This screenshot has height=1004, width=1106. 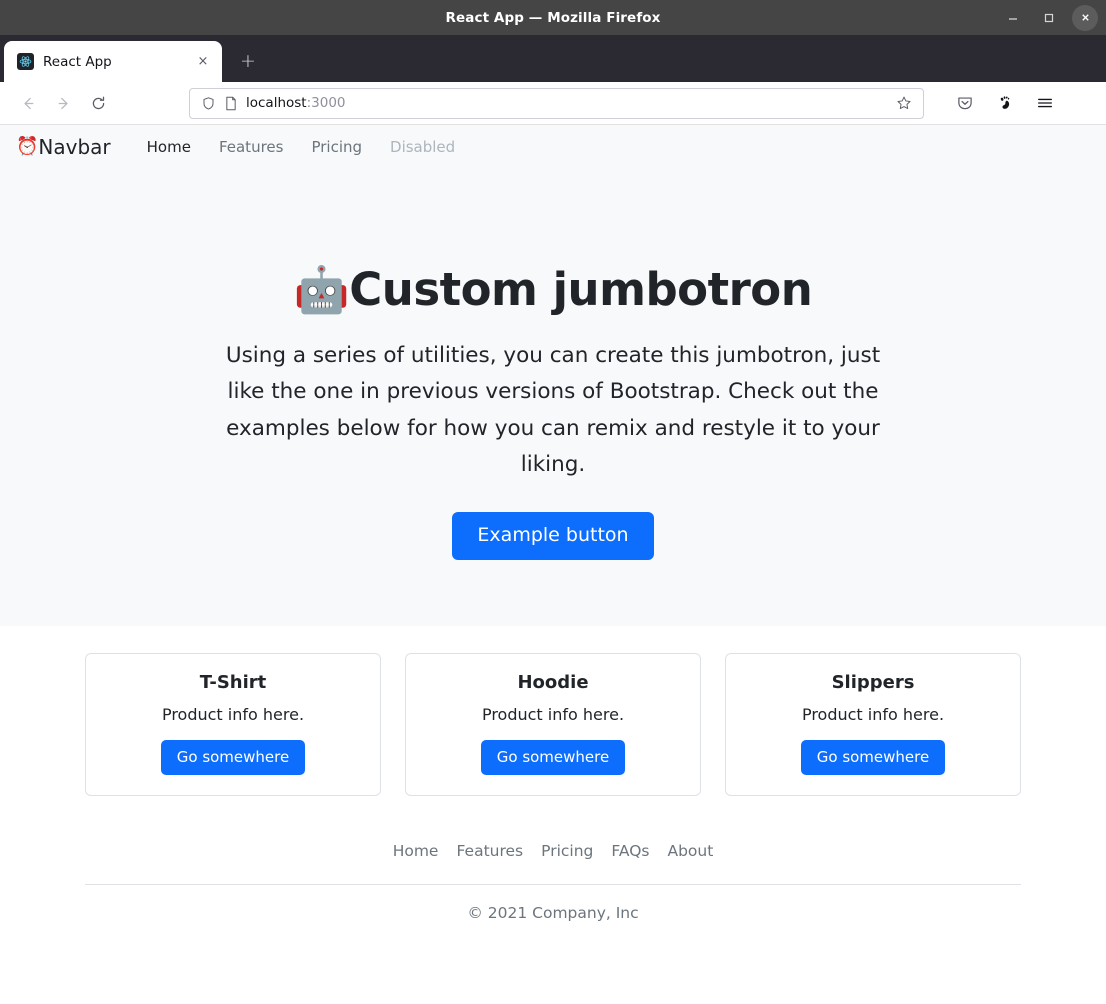 I want to click on window-titlebar: React App — Mozilla Firefox, so click(x=553, y=17).